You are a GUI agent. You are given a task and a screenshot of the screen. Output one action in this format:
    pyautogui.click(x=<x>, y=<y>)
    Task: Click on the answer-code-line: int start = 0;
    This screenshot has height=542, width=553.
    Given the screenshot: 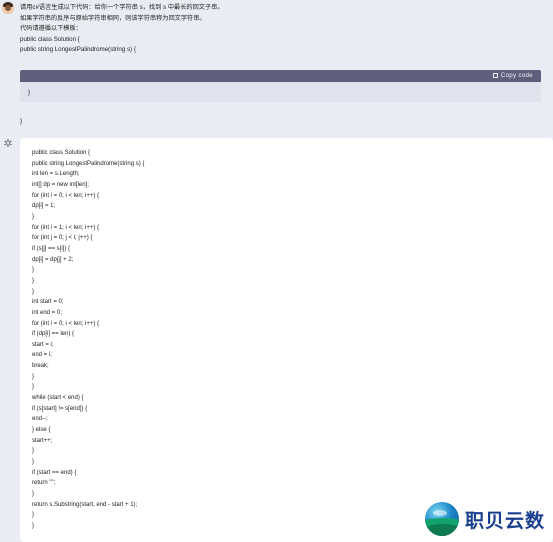 What is the action you would take?
    pyautogui.click(x=48, y=302)
    